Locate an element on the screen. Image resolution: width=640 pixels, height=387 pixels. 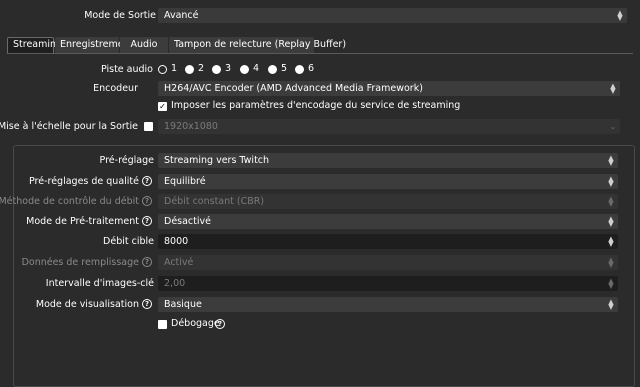
encoder-label: Encodeur is located at coordinates (115, 88).